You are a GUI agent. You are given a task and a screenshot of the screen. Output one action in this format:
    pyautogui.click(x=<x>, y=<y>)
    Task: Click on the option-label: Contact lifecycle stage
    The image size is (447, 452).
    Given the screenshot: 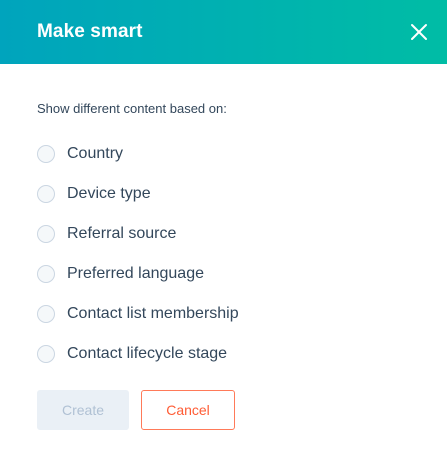 What is the action you would take?
    pyautogui.click(x=147, y=353)
    